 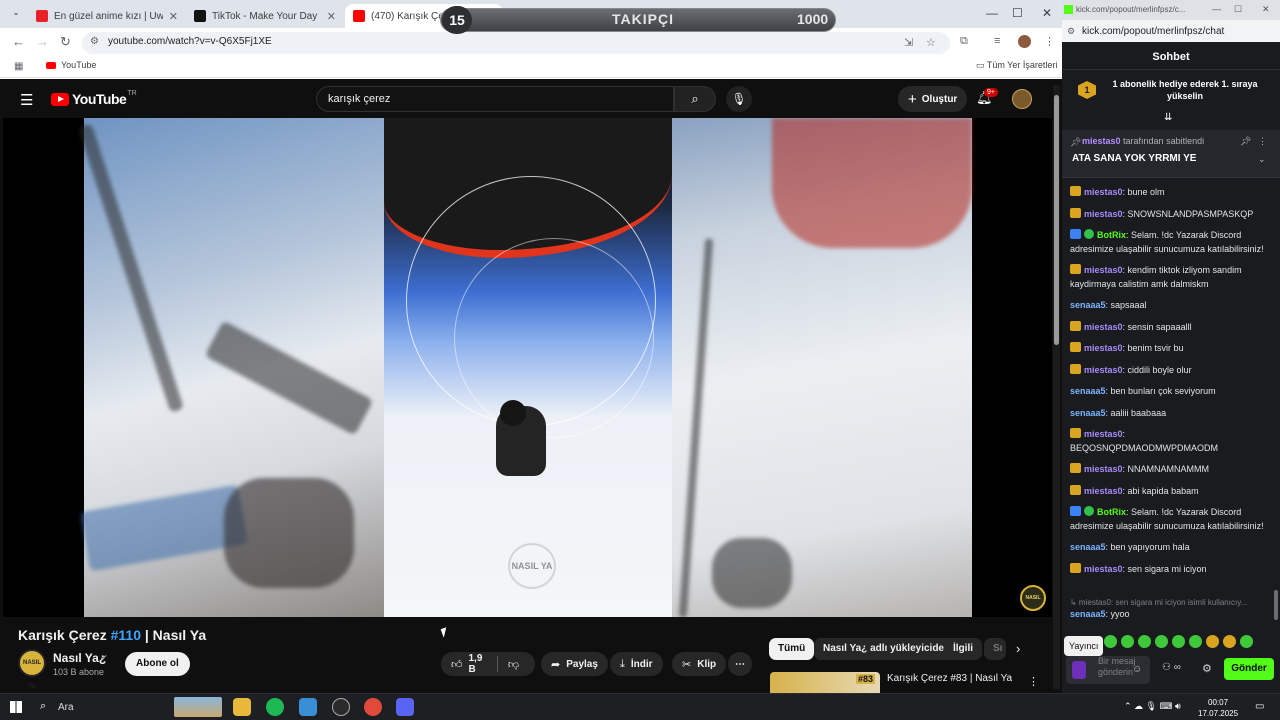 I want to click on chat-username: BotRix, so click(x=1111, y=235).